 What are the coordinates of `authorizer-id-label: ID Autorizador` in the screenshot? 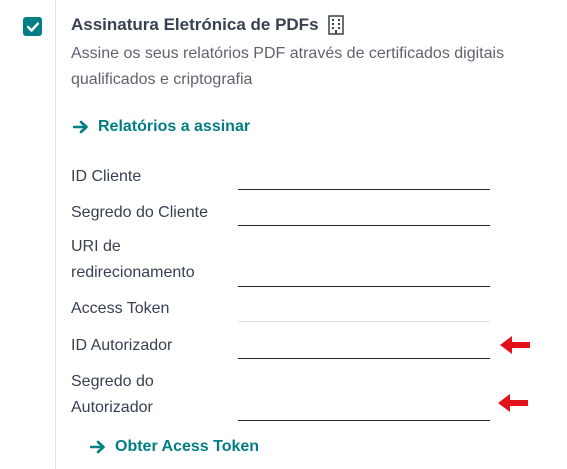 It's located at (122, 345).